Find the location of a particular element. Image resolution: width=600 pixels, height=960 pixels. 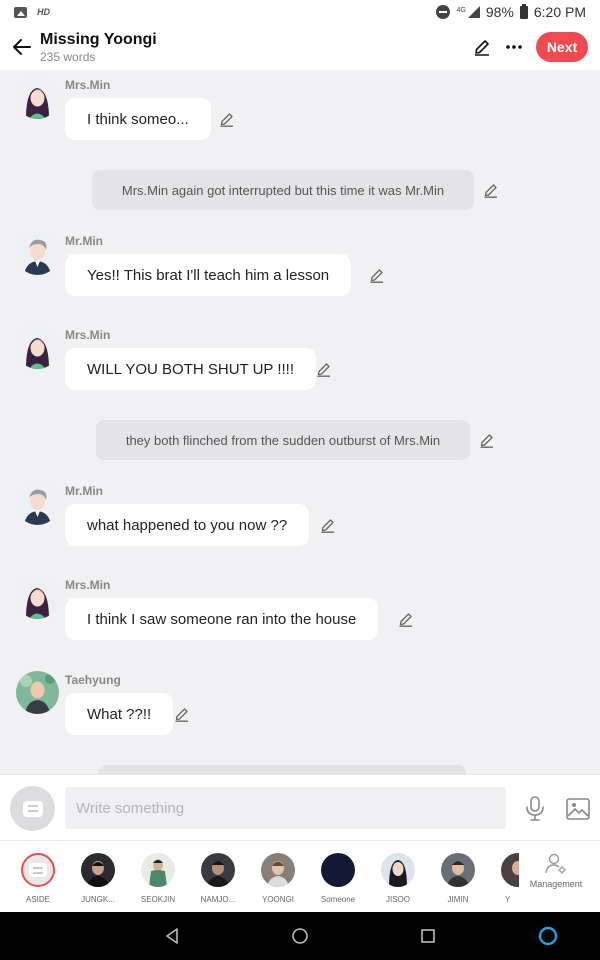

home-circle-icon is located at coordinates (300, 936).